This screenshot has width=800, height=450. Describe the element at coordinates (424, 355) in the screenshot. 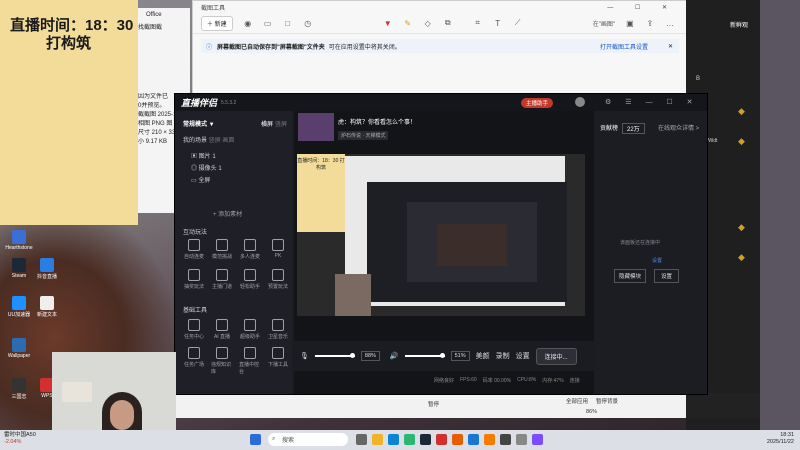

I see `speaker-slider` at that location.